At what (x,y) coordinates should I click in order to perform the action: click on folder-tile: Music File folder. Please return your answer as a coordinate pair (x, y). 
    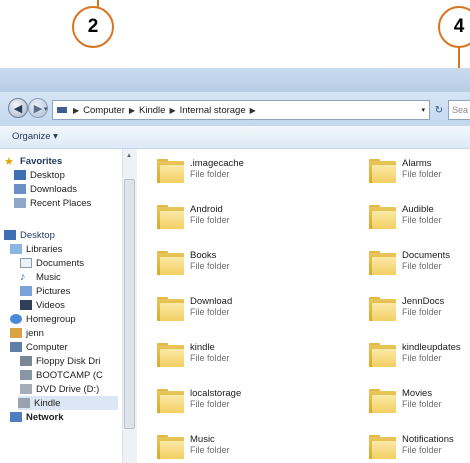
    Looking at the image, I should click on (193, 448).